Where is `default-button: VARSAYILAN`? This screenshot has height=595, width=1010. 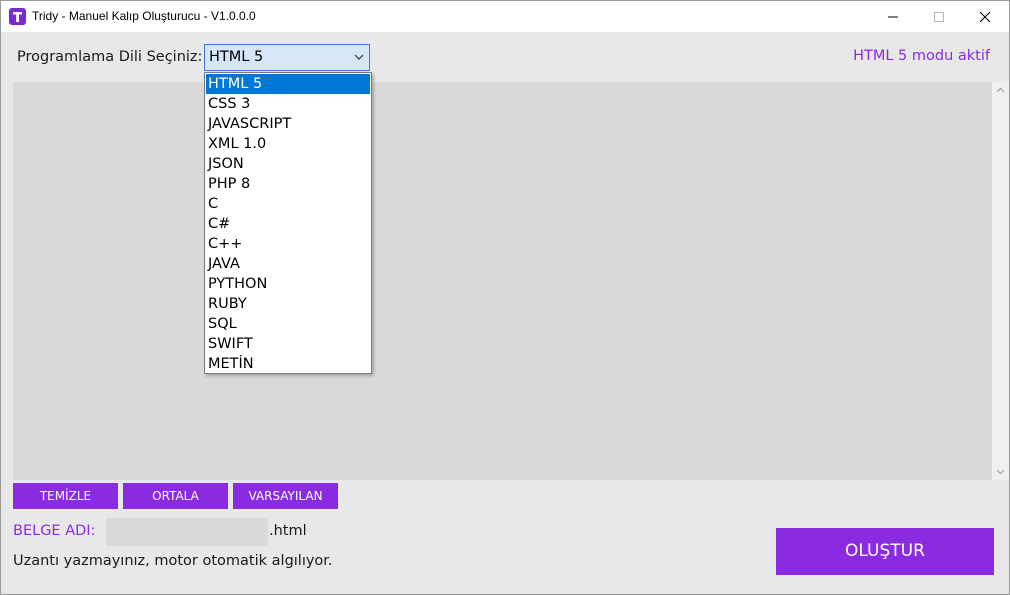 default-button: VARSAYILAN is located at coordinates (285, 496).